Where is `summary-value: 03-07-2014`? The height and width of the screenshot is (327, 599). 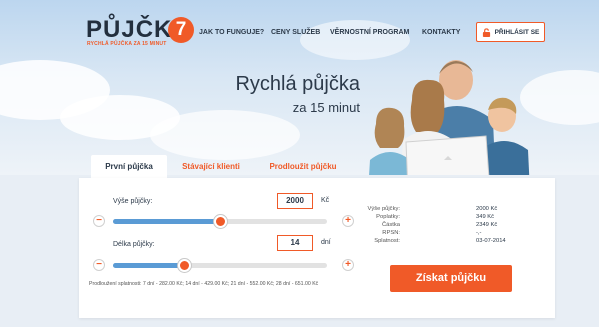
summary-value: 03-07-2014 is located at coordinates (491, 241).